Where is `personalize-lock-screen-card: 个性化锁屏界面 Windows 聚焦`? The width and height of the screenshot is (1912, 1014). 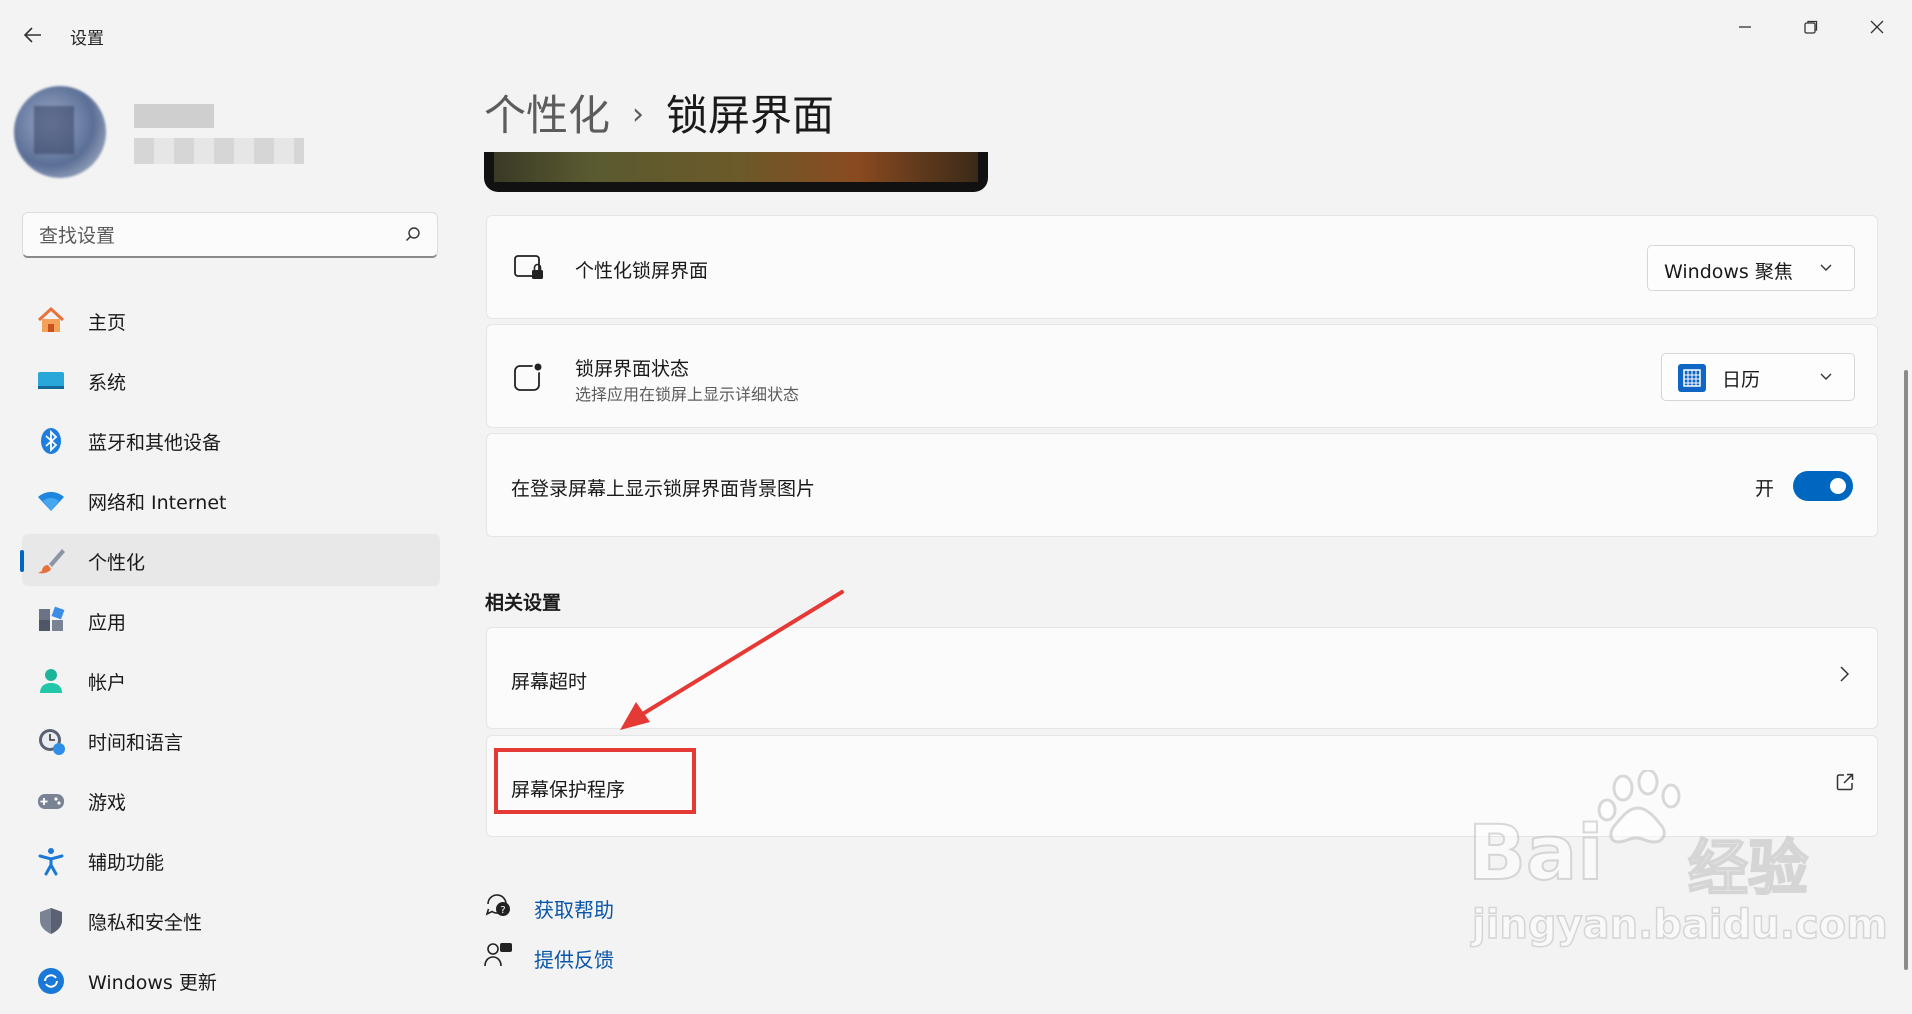 personalize-lock-screen-card: 个性化锁屏界面 Windows 聚焦 is located at coordinates (1182, 267).